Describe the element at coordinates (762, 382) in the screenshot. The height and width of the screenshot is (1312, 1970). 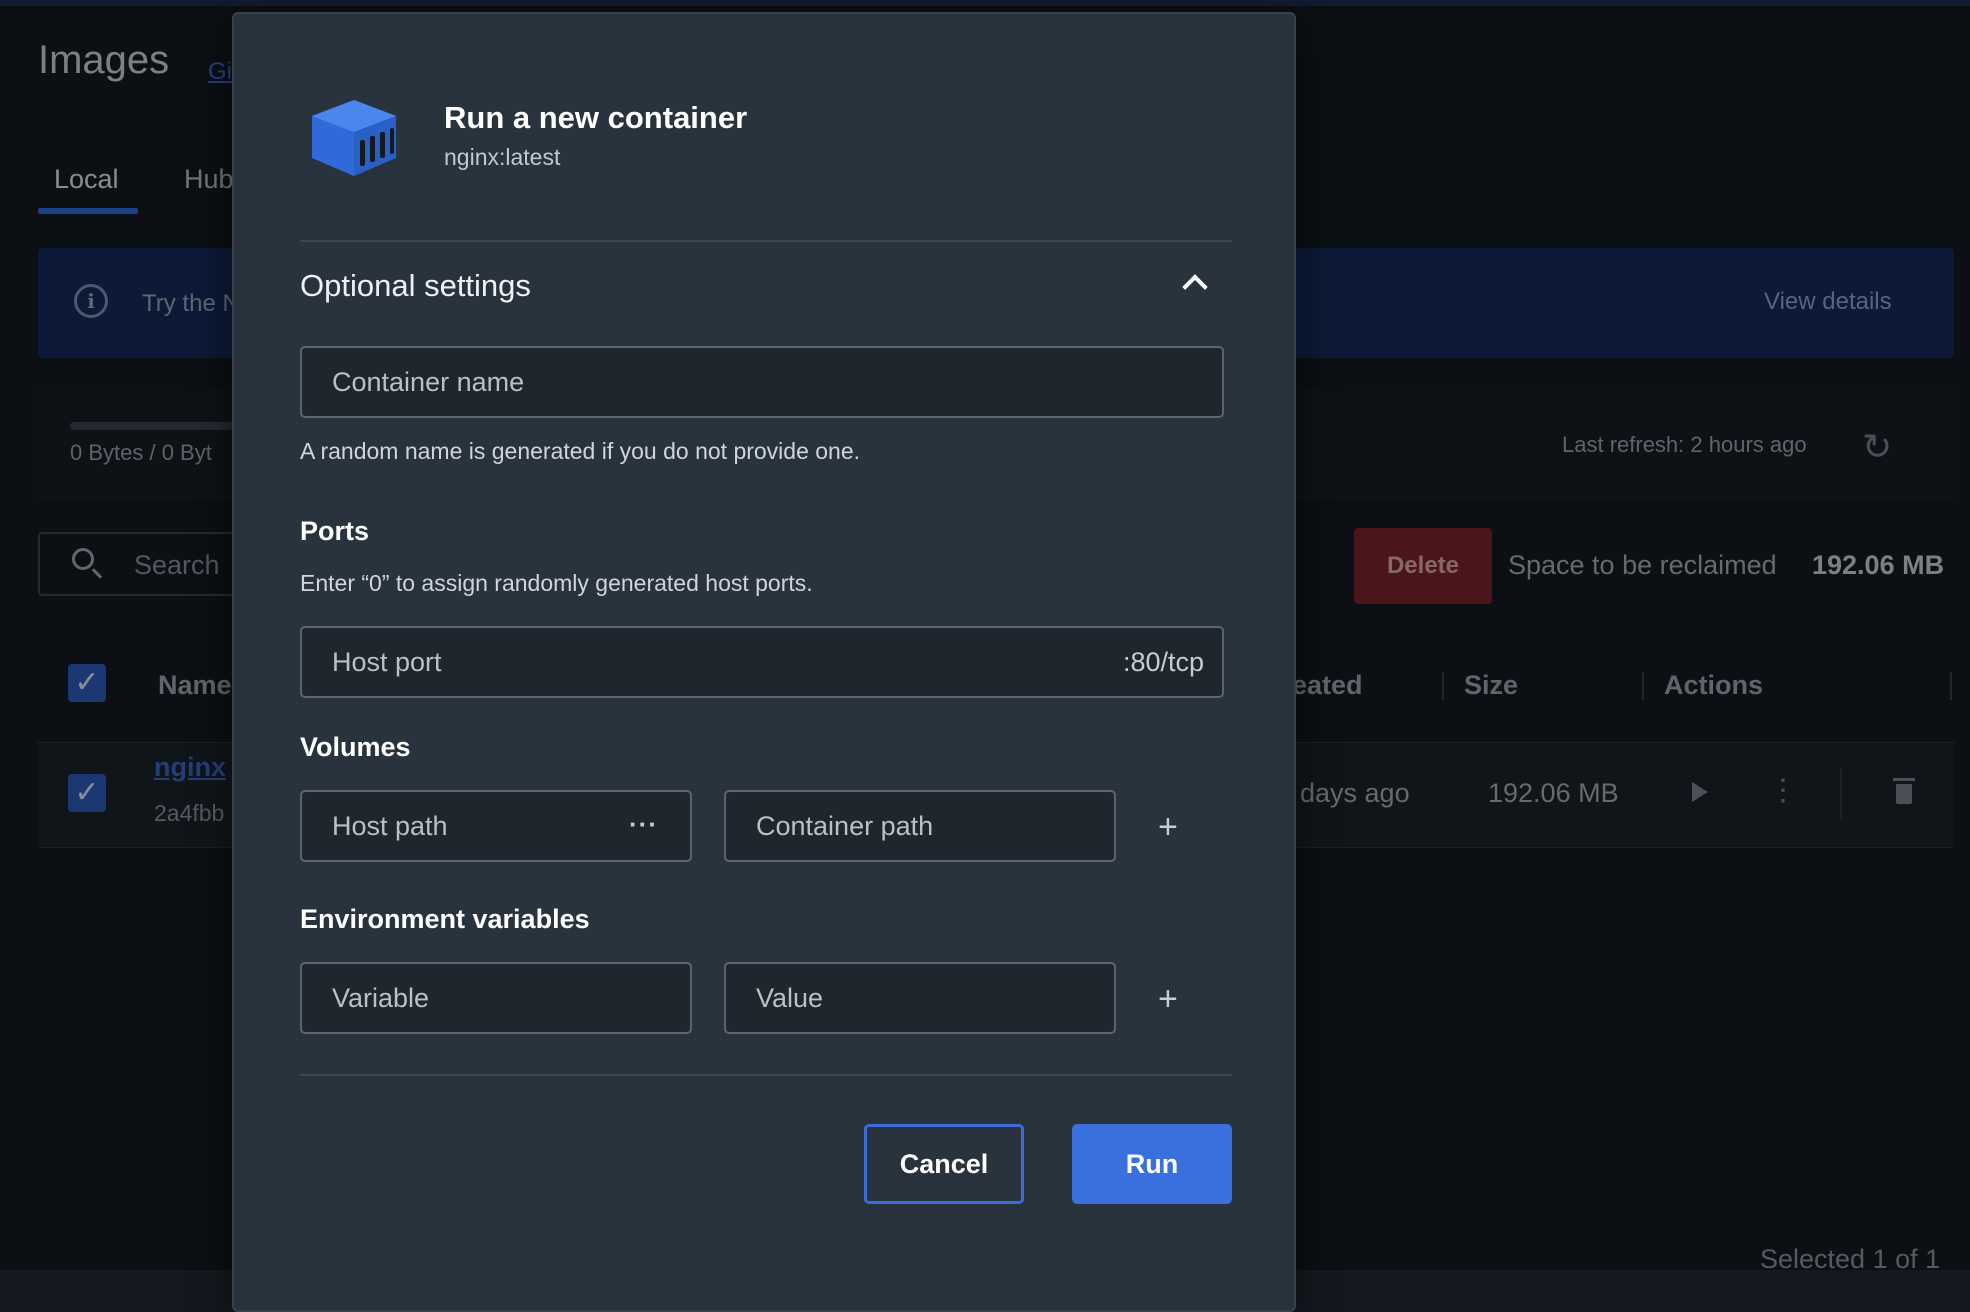
I see `container-name-input: Container name` at that location.